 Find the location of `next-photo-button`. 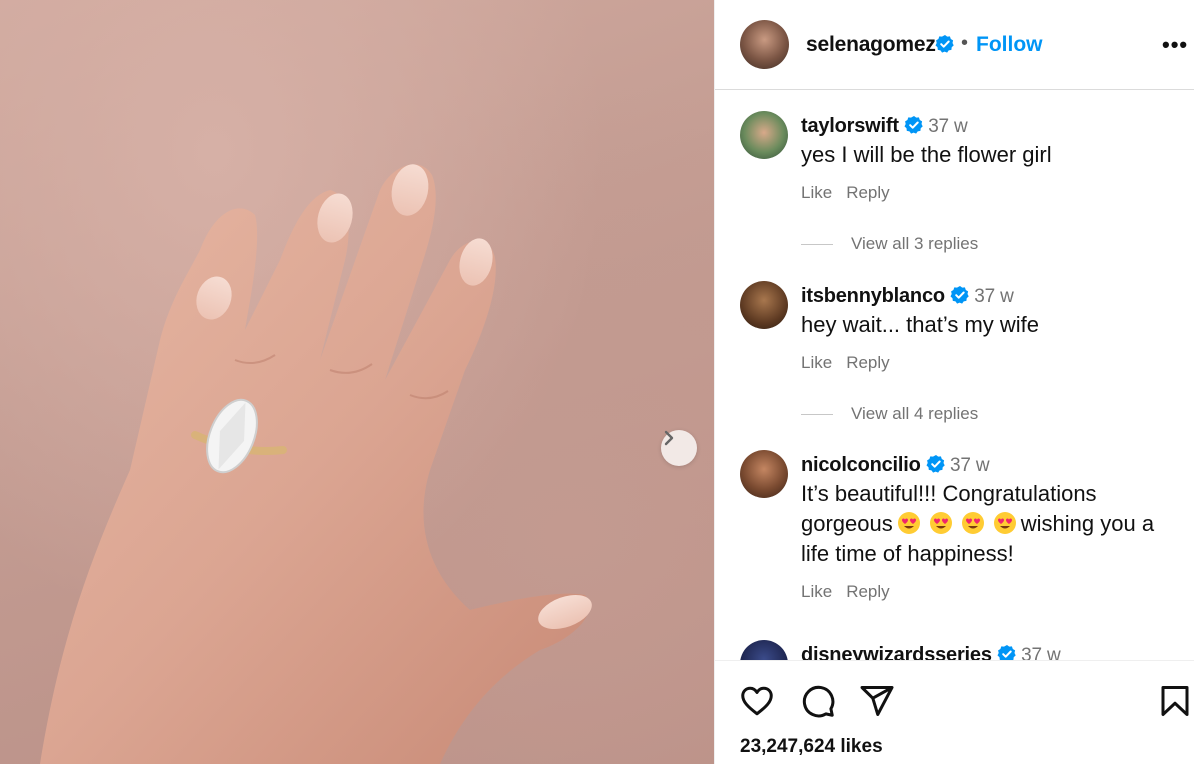

next-photo-button is located at coordinates (679, 448).